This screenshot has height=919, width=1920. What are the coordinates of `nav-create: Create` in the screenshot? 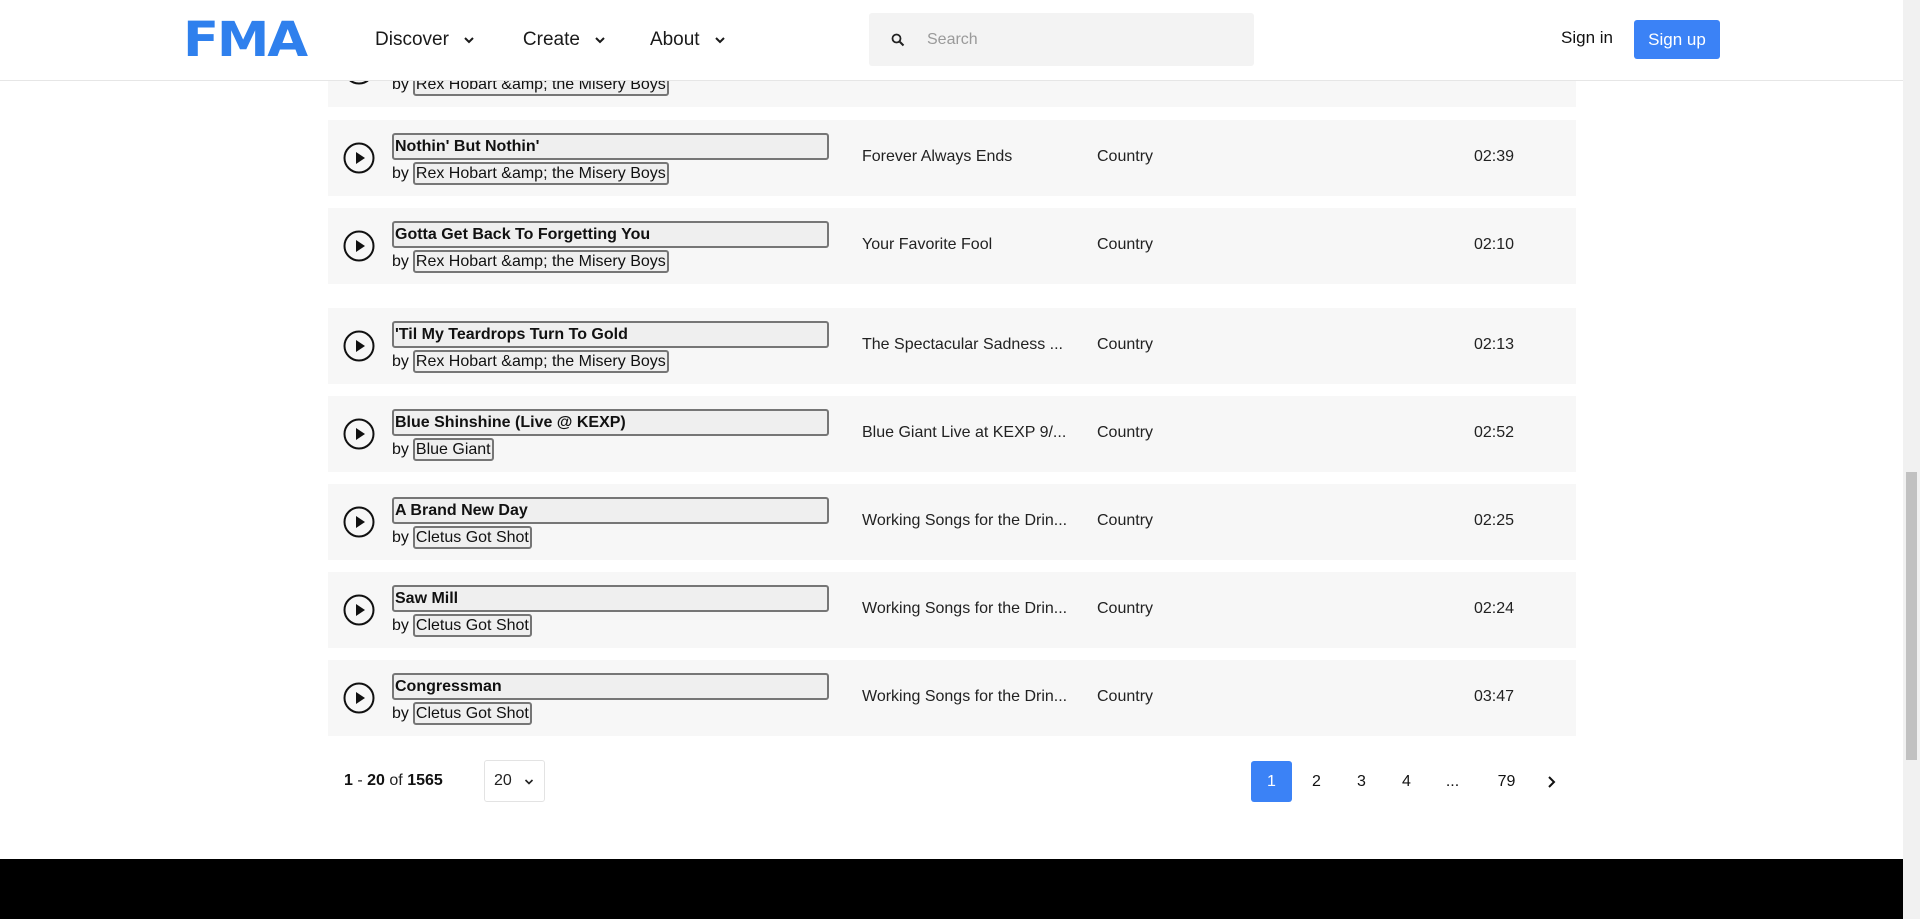 It's located at (564, 40).